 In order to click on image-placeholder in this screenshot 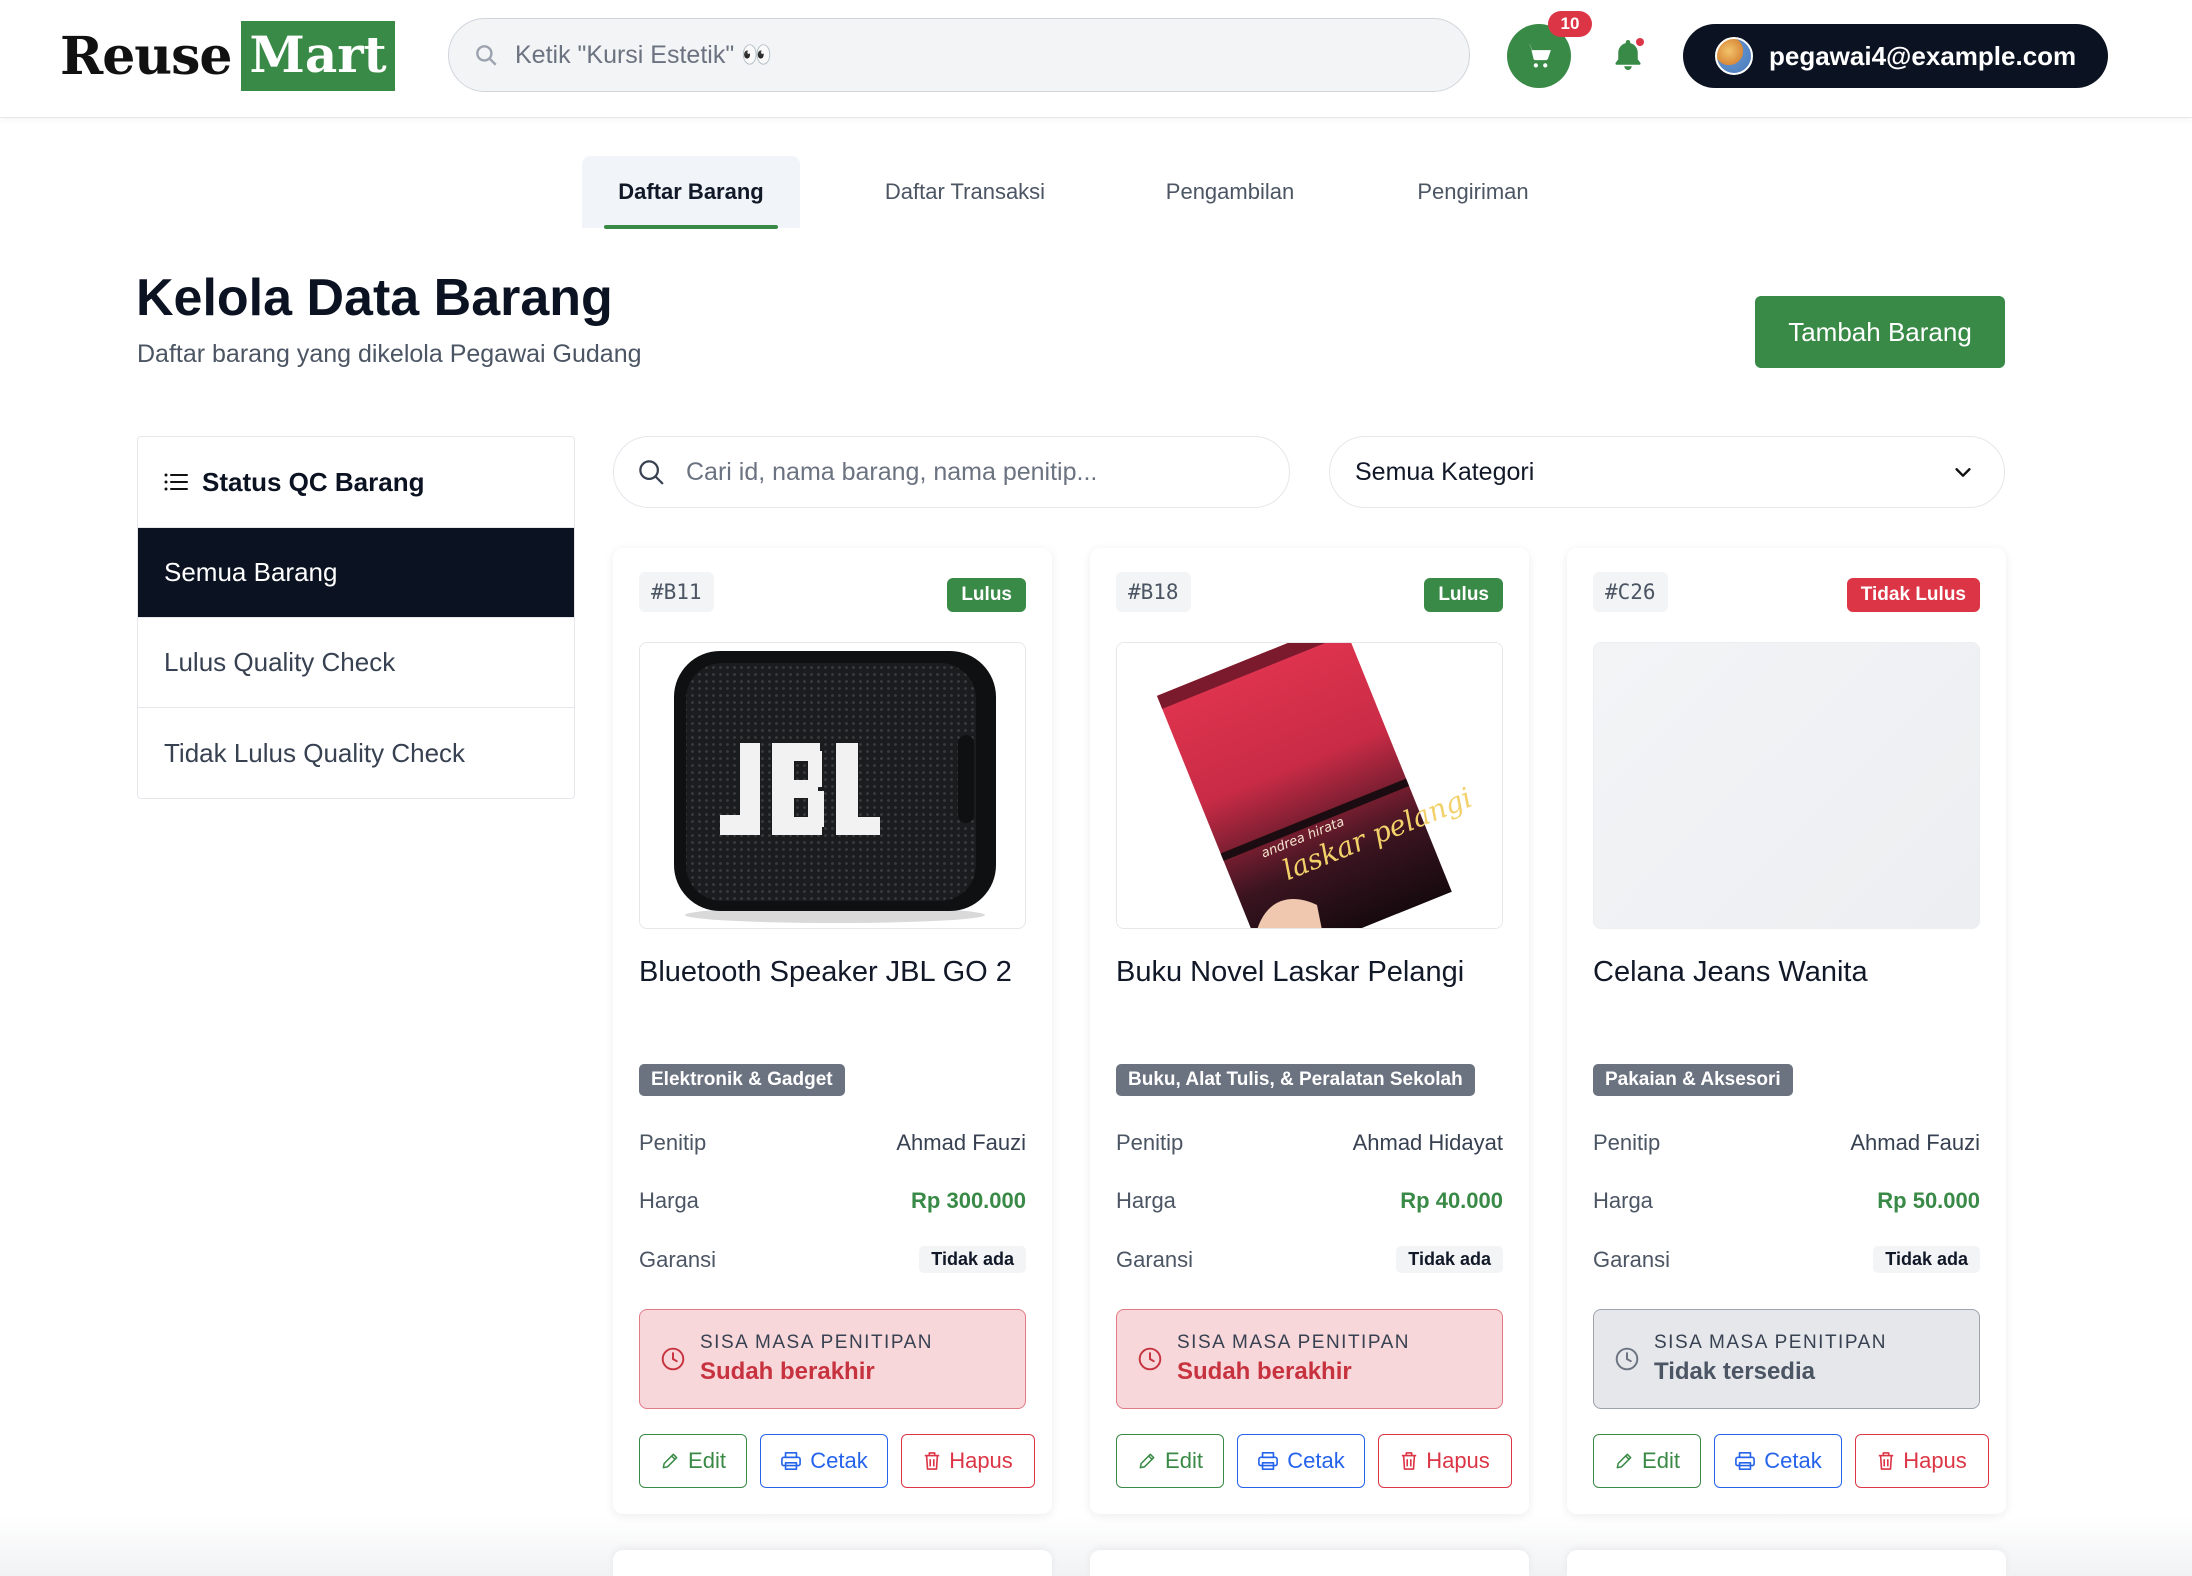, I will do `click(1786, 785)`.